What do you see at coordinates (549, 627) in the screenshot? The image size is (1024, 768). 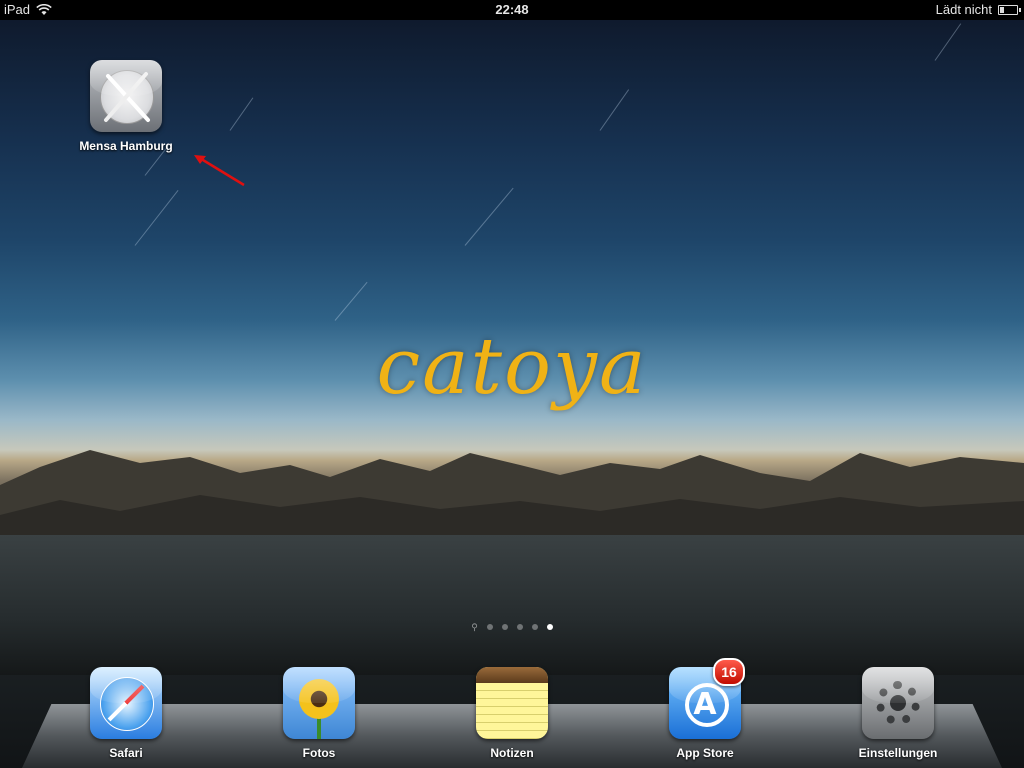 I see `page-dot-active` at bounding box center [549, 627].